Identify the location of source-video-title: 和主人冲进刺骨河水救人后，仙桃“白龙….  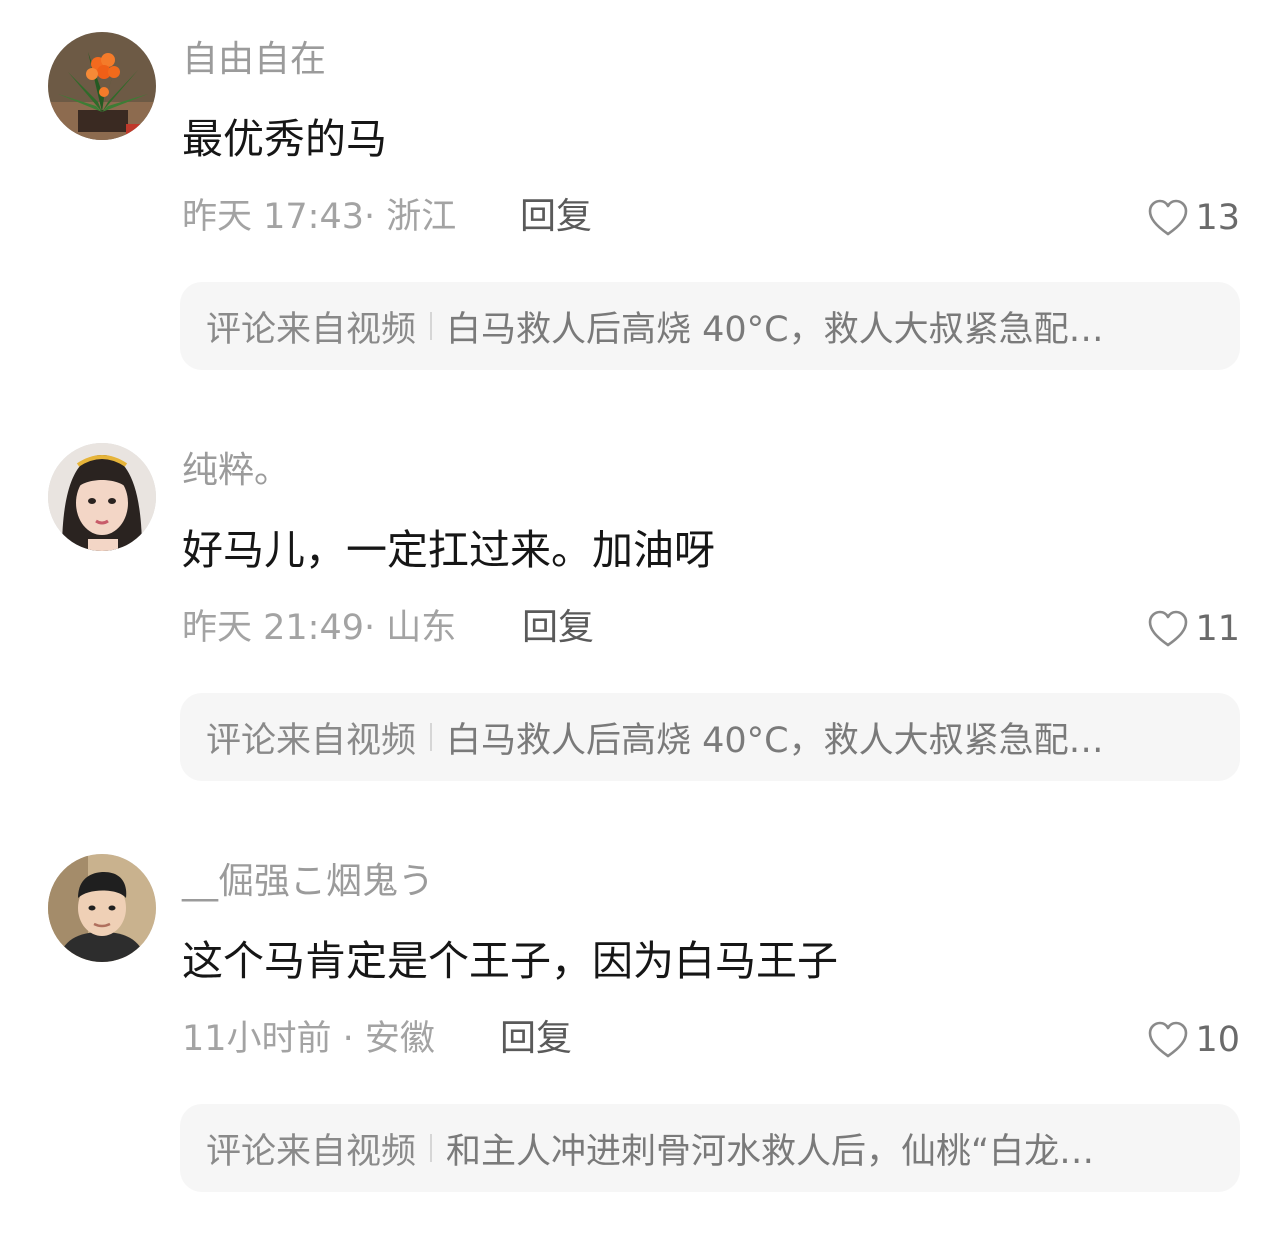
(770, 1151).